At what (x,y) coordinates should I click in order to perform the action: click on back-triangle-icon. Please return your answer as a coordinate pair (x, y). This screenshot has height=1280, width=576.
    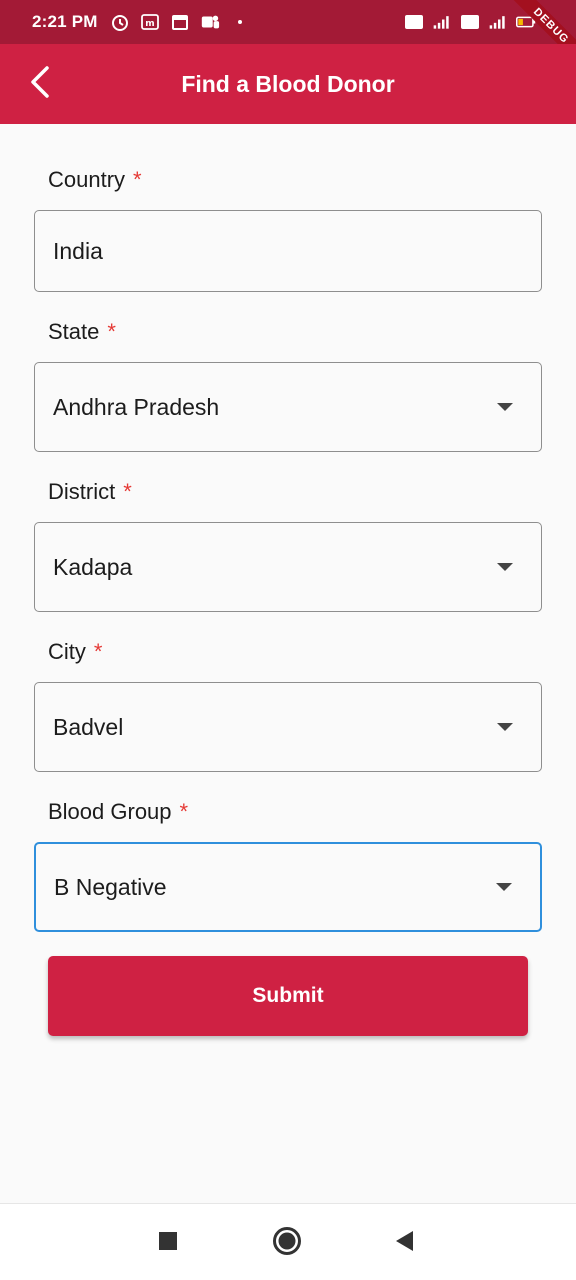
    Looking at the image, I should click on (404, 1243).